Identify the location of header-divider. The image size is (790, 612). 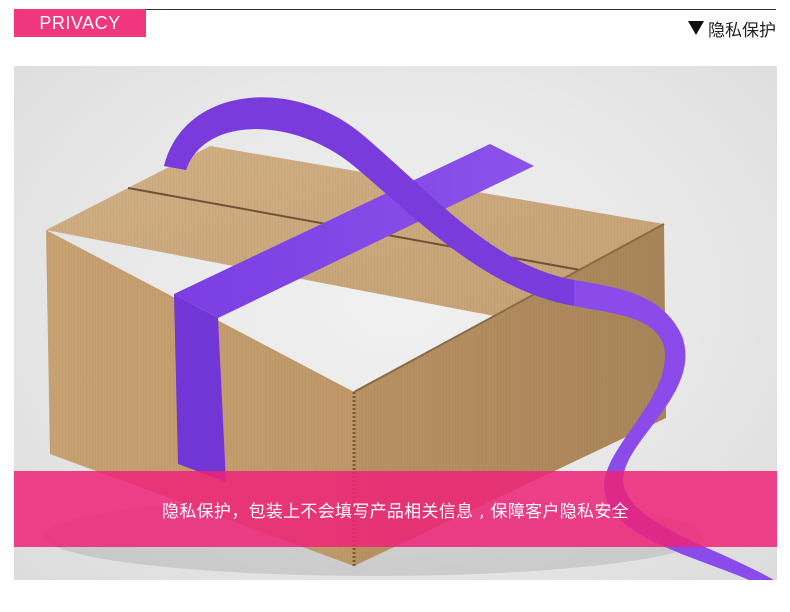
(461, 9).